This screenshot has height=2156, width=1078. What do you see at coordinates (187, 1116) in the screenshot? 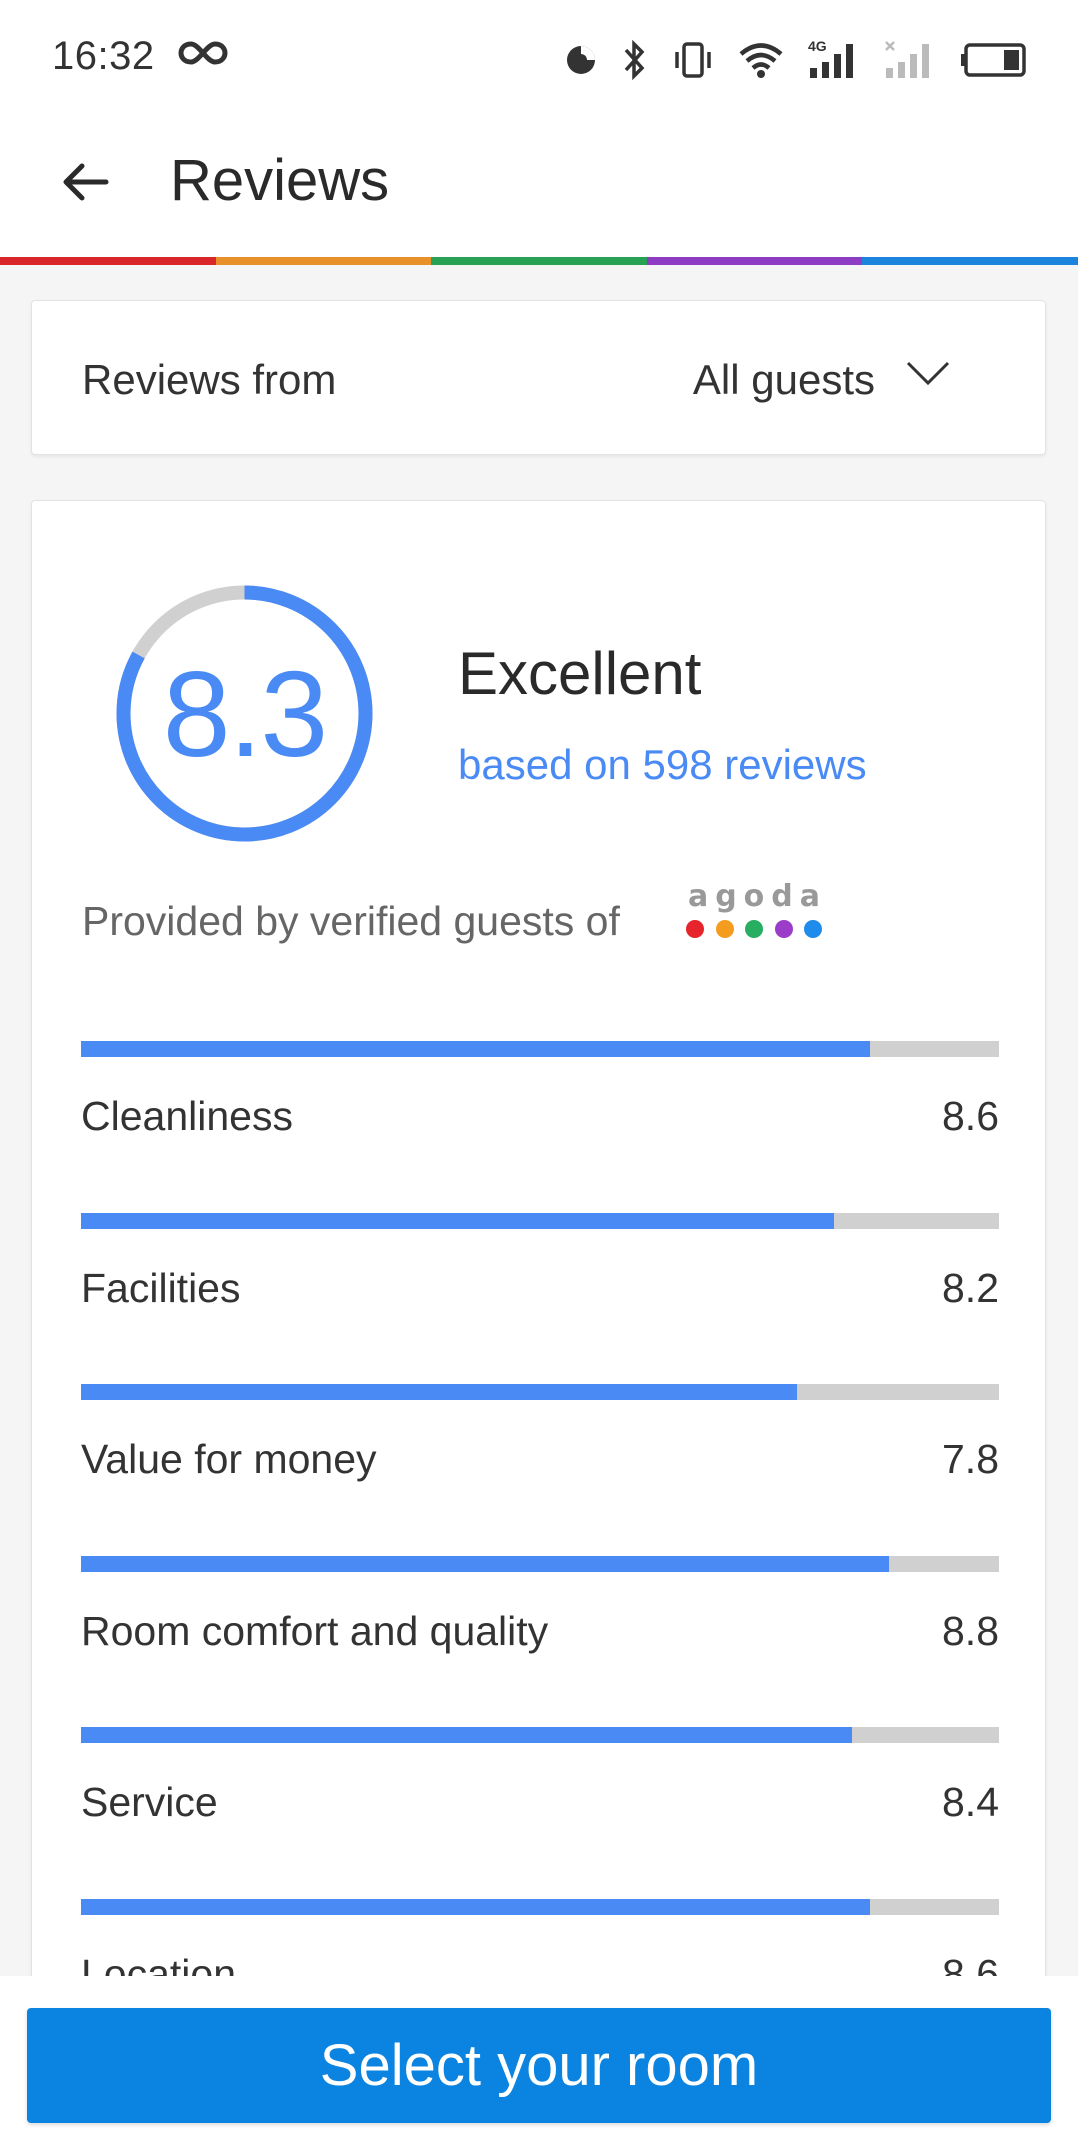
I see `sub-score-label: Cleanliness` at bounding box center [187, 1116].